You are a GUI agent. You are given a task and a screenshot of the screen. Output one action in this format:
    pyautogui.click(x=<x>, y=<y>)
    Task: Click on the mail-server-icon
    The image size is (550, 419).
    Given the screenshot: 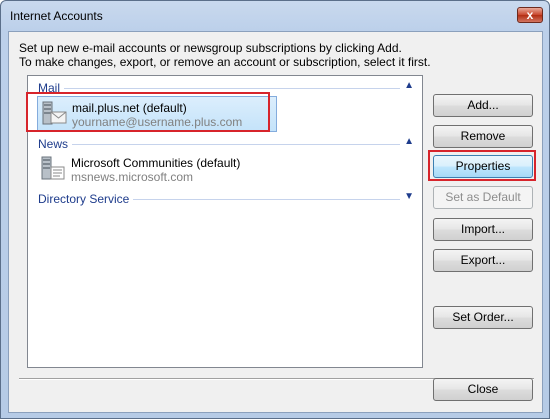 What is the action you would take?
    pyautogui.click(x=54, y=113)
    